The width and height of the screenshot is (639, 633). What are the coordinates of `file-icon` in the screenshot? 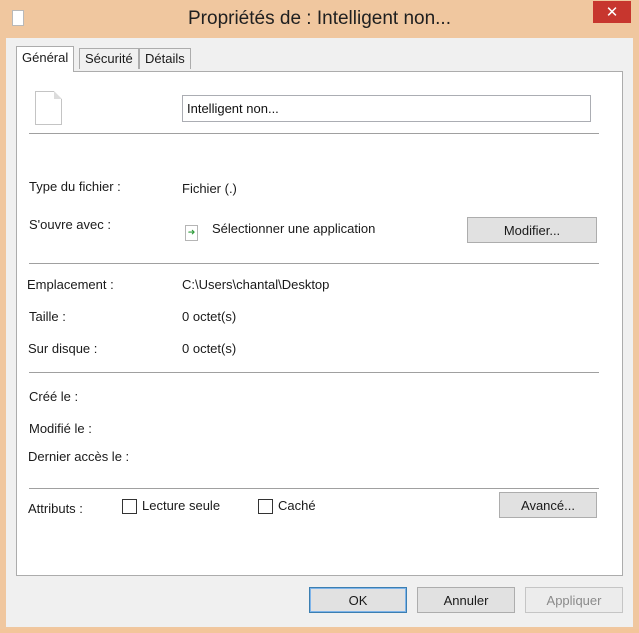 It's located at (48, 108).